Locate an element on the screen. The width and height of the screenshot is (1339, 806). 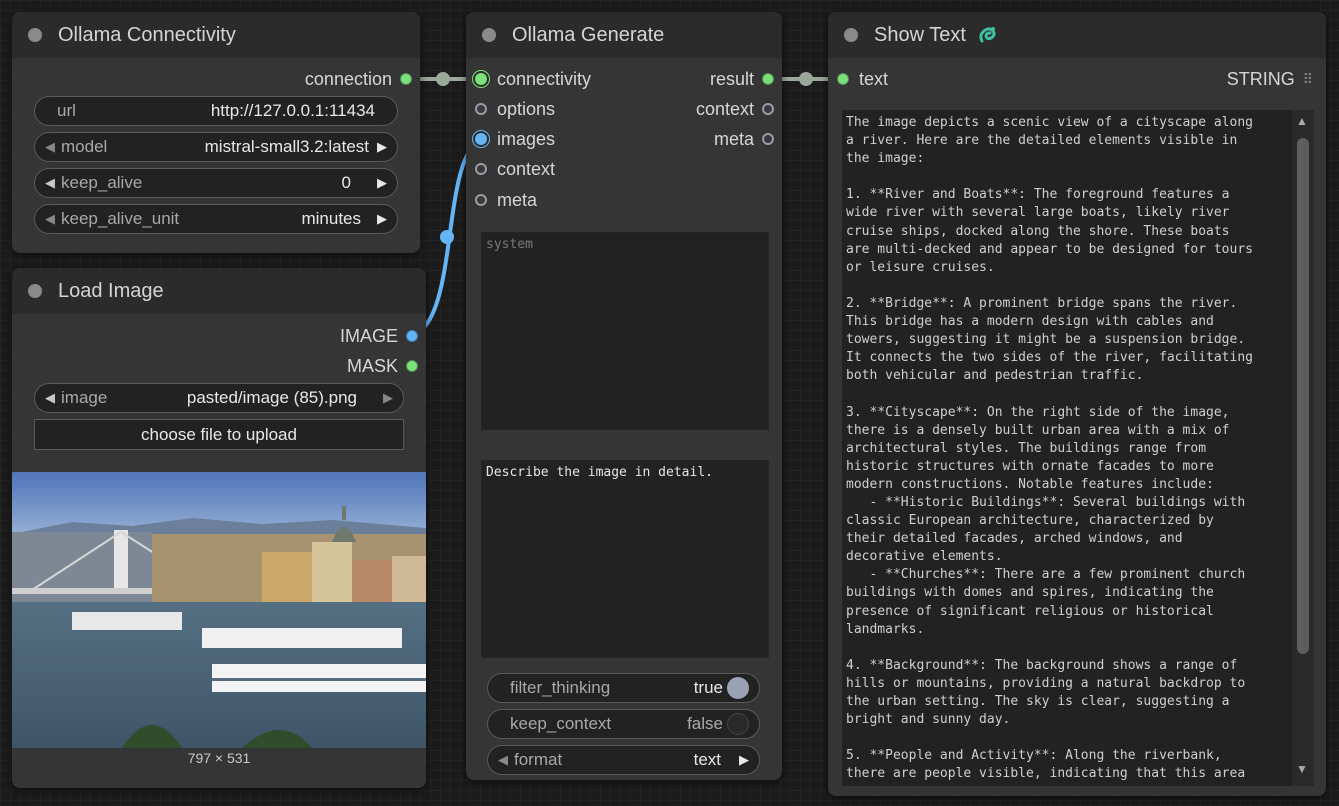
output-image: IMAGE is located at coordinates (379, 336).